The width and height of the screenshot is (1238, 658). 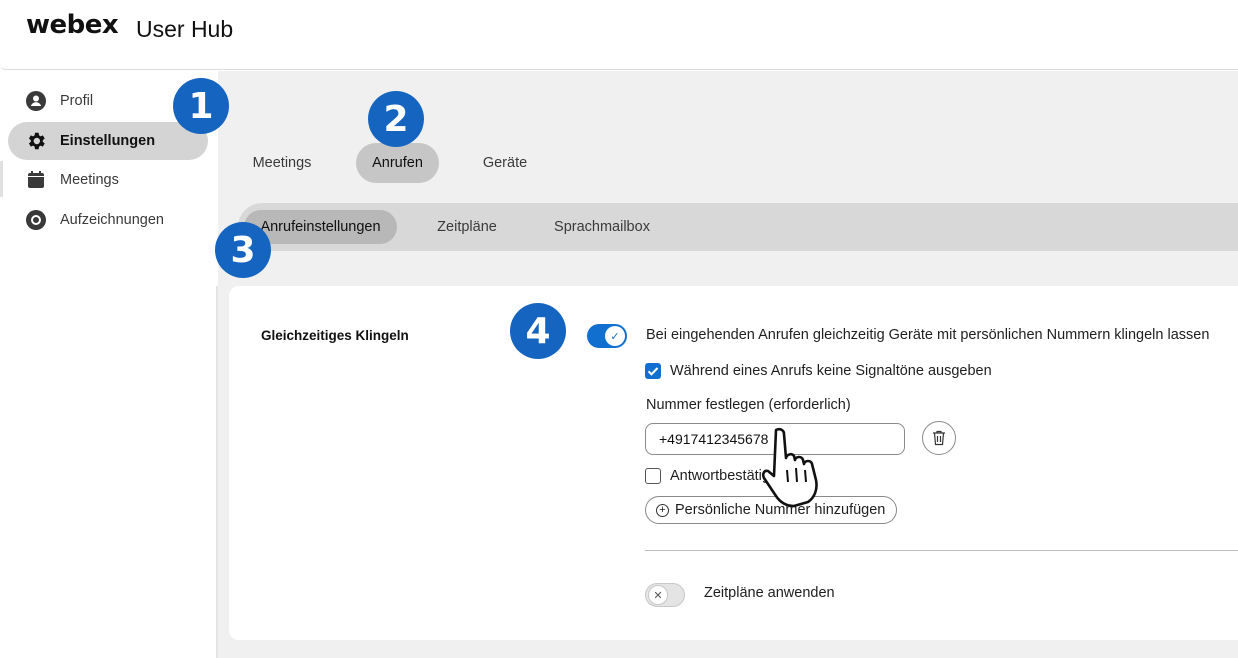 What do you see at coordinates (662, 510) in the screenshot?
I see `plus-icon: +` at bounding box center [662, 510].